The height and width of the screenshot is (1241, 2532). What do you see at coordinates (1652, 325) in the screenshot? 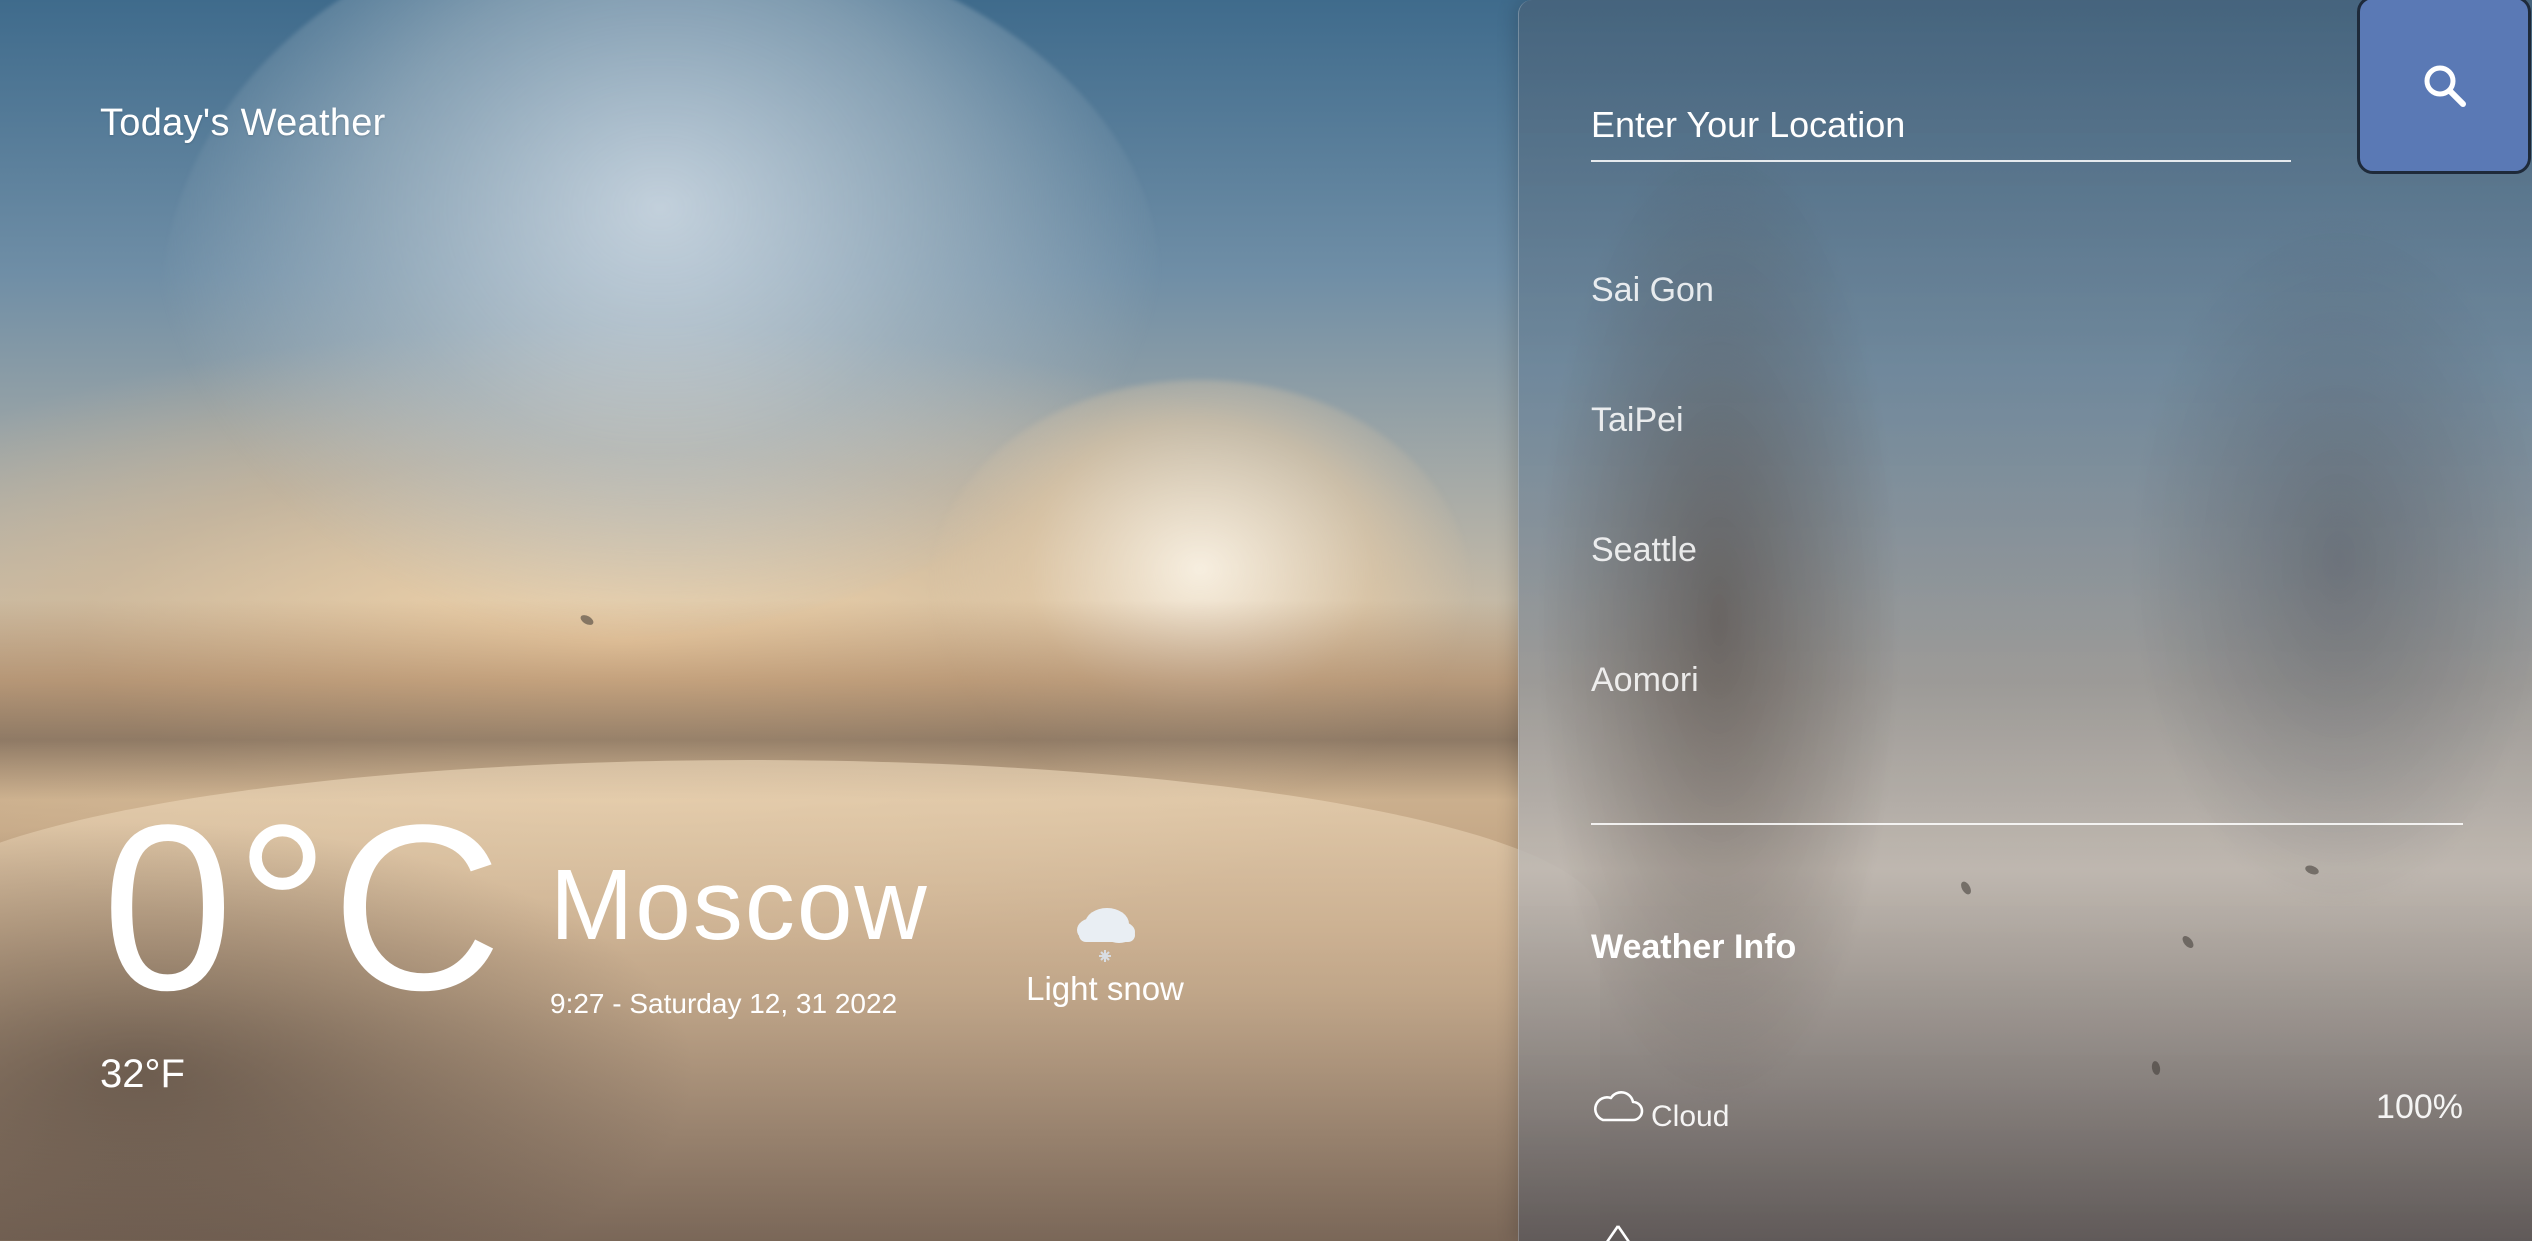
I see `location-item-sai-gon: Sai Gon` at bounding box center [1652, 325].